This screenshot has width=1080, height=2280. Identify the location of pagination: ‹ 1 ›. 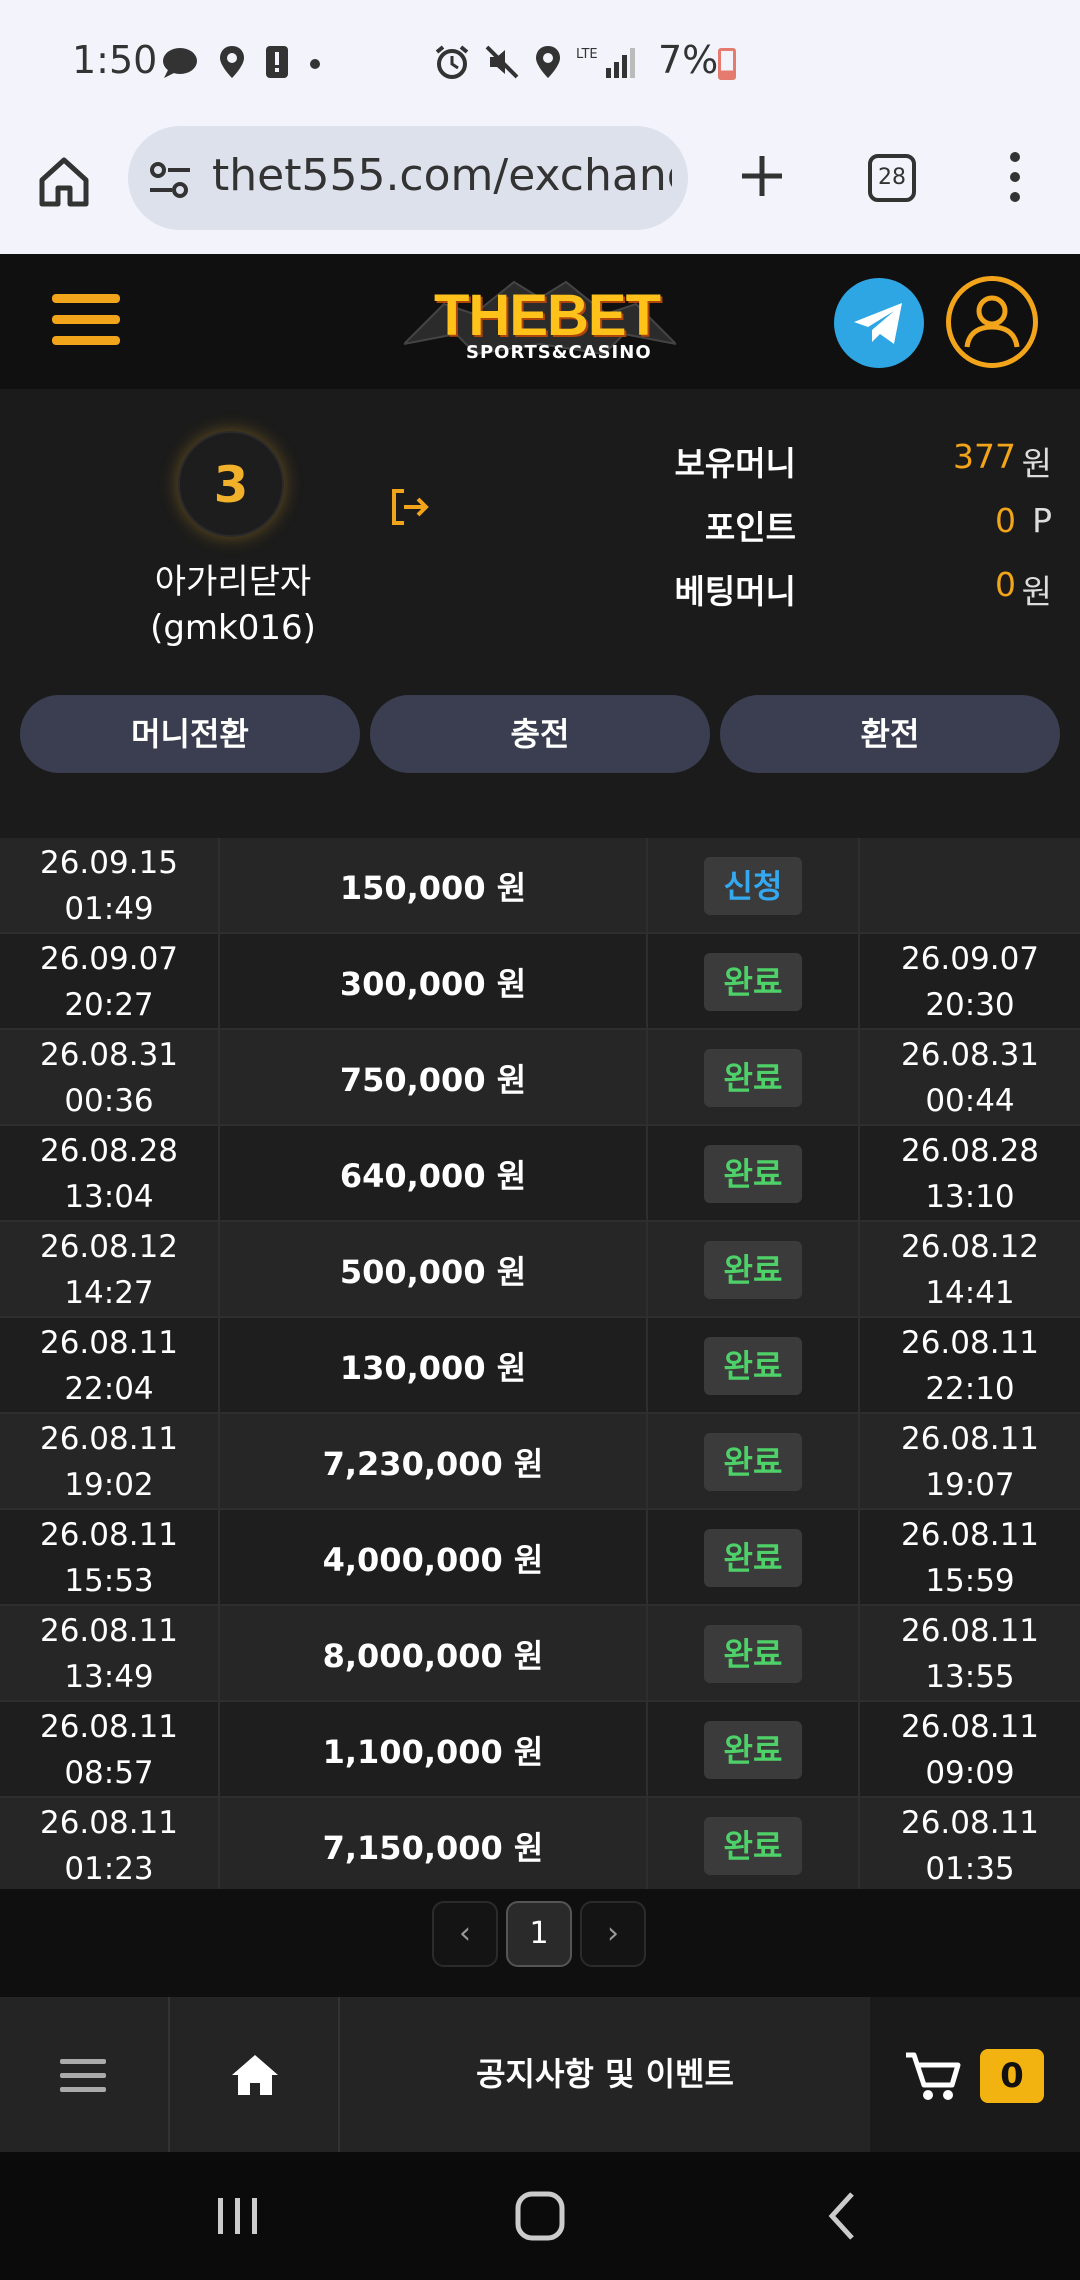
(540, 1943).